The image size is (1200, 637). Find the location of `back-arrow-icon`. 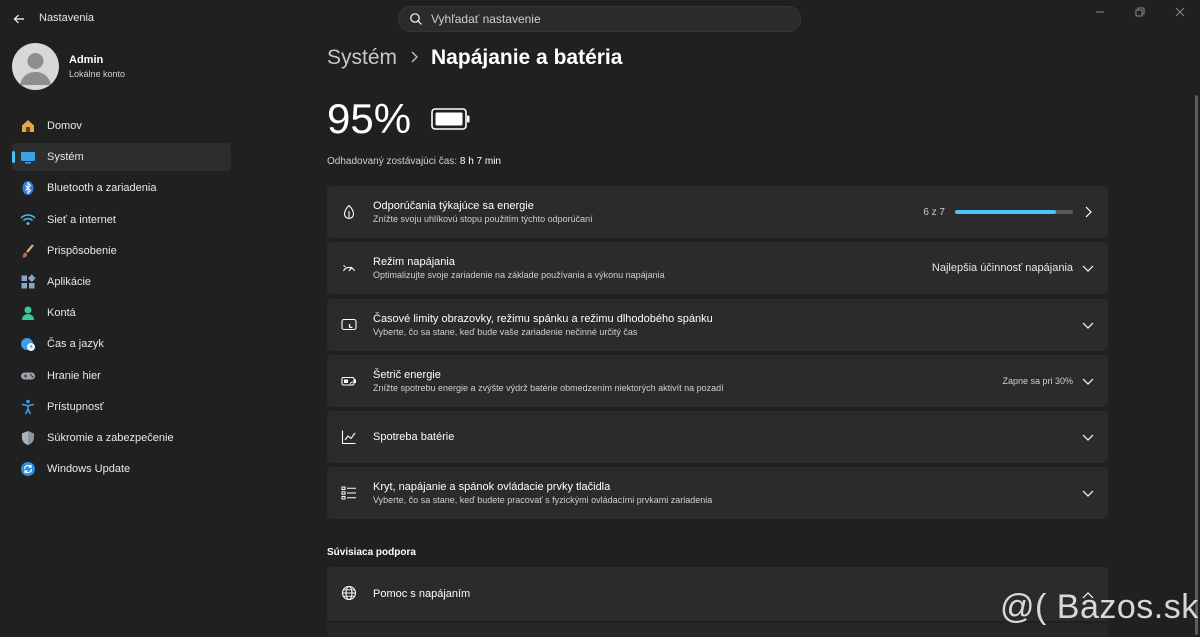

back-arrow-icon is located at coordinates (18, 19).